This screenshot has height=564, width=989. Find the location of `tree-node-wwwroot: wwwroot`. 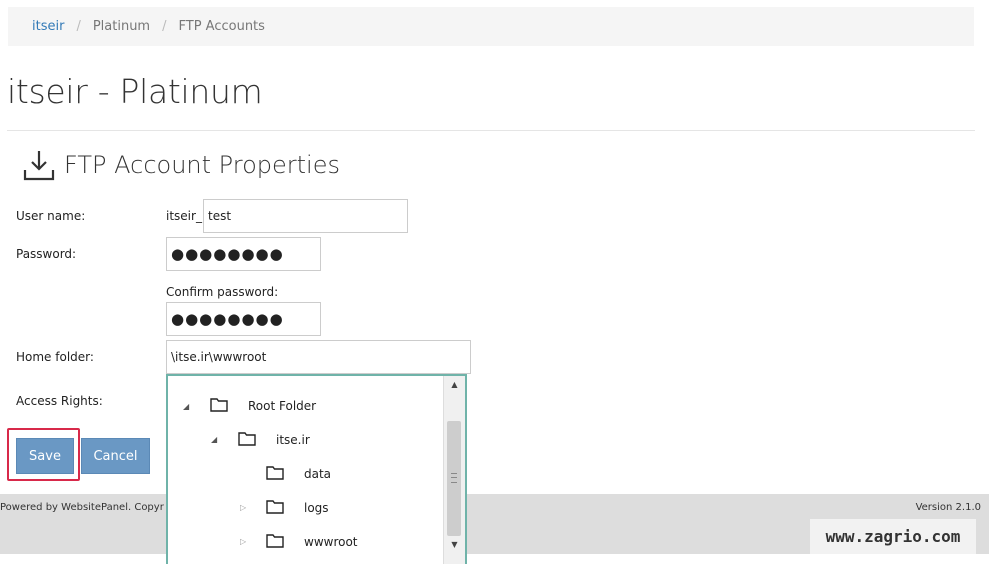

tree-node-wwwroot: wwwroot is located at coordinates (331, 542).